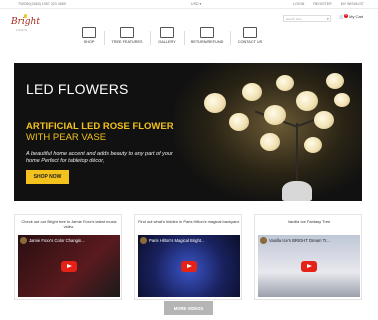 This screenshot has height=320, width=378. Describe the element at coordinates (100, 126) in the screenshot. I see `hero-headline: ARTIFICIAL LED ROSE FLOWER` at that location.